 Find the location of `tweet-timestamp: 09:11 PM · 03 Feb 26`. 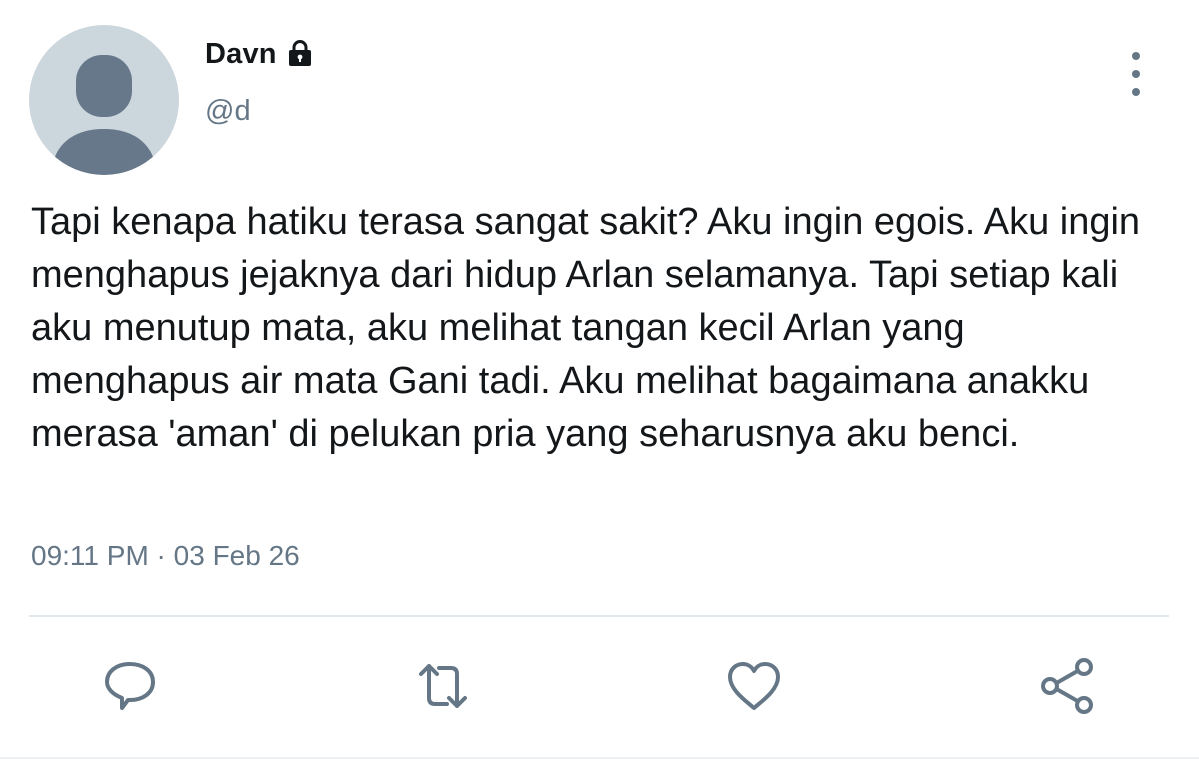

tweet-timestamp: 09:11 PM · 03 Feb 26 is located at coordinates (165, 556).